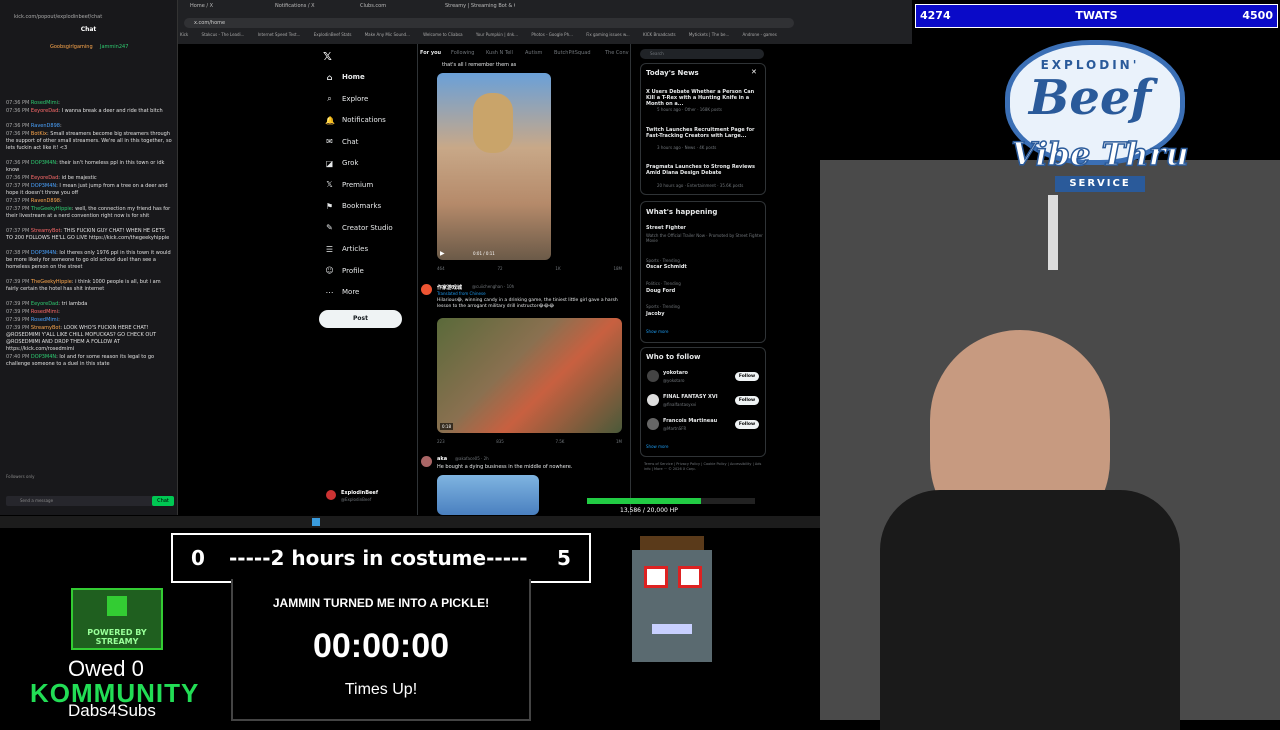  I want to click on windows-start-icon, so click(316, 522).